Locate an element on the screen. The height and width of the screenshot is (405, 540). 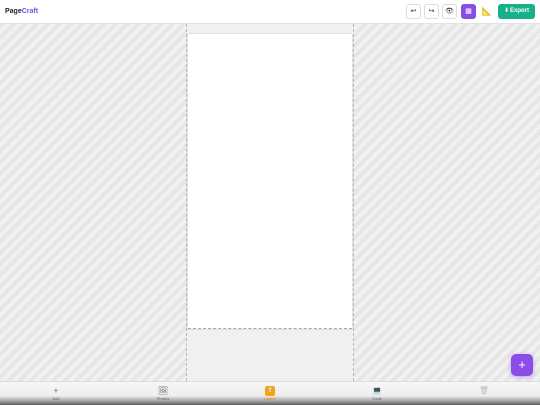
bottom-tab-delete: 🗑 Delete is located at coordinates (484, 394).